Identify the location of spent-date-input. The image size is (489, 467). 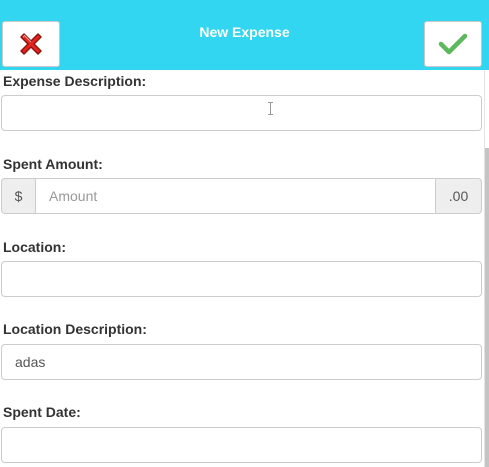
(241, 445).